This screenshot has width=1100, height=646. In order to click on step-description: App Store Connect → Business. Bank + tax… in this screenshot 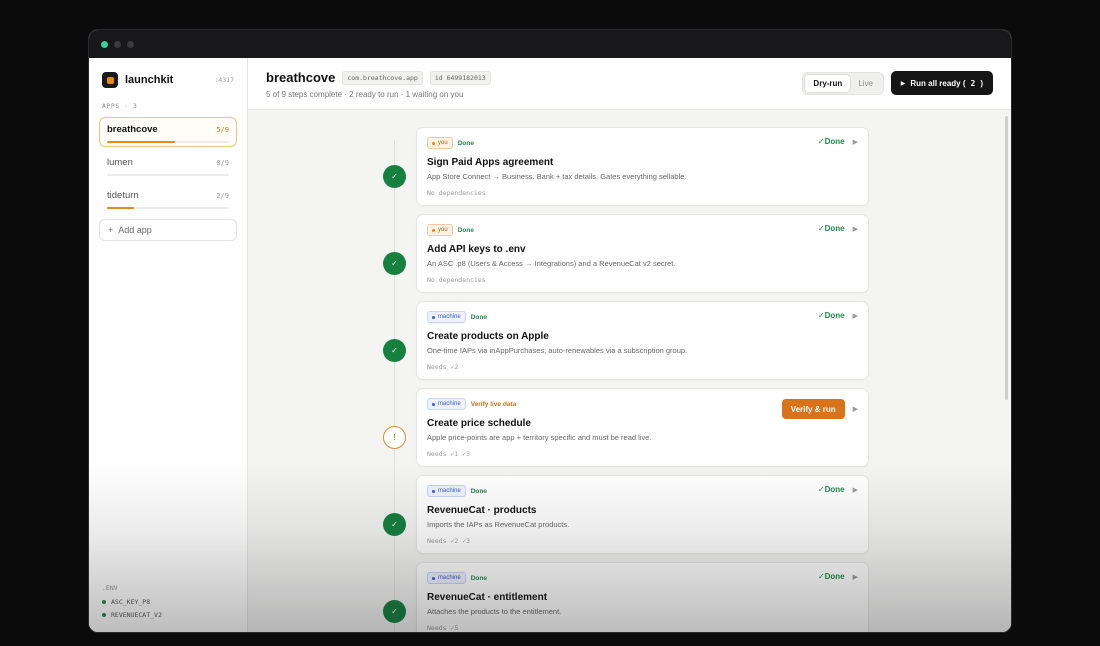, I will do `click(557, 176)`.